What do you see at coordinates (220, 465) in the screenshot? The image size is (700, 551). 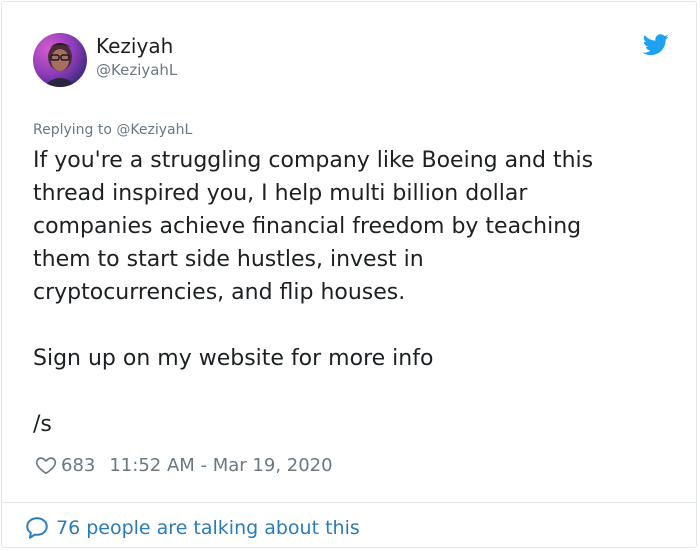 I see `tweet-timestamp: 11:52 AM - Mar 19, 2020` at bounding box center [220, 465].